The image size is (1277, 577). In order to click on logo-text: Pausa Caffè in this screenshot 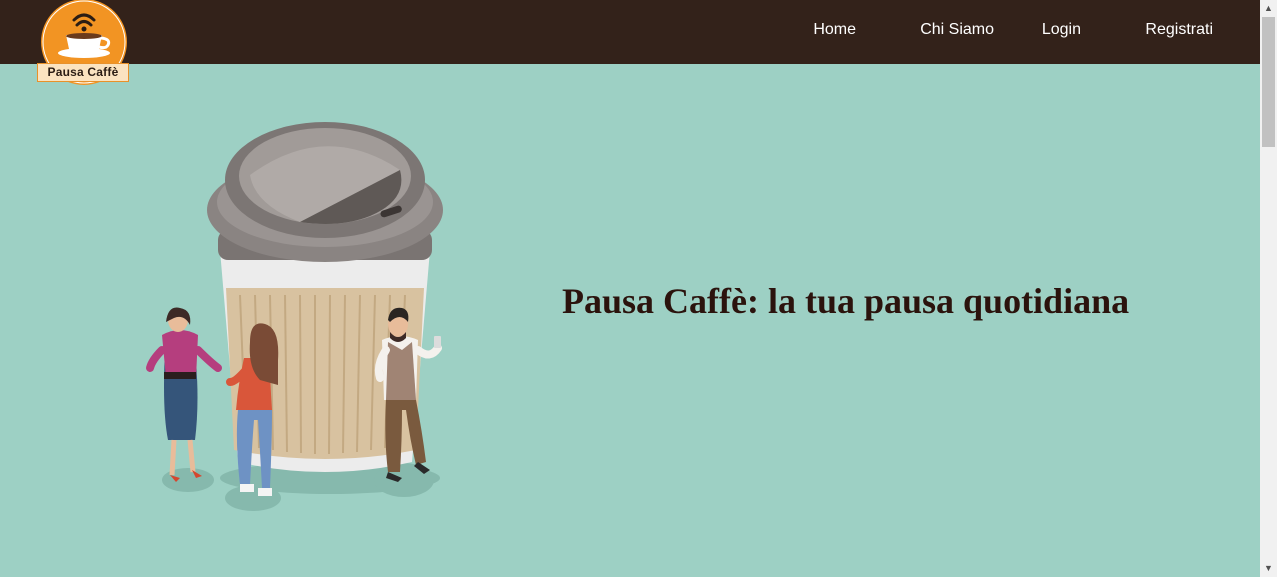, I will do `click(83, 72)`.